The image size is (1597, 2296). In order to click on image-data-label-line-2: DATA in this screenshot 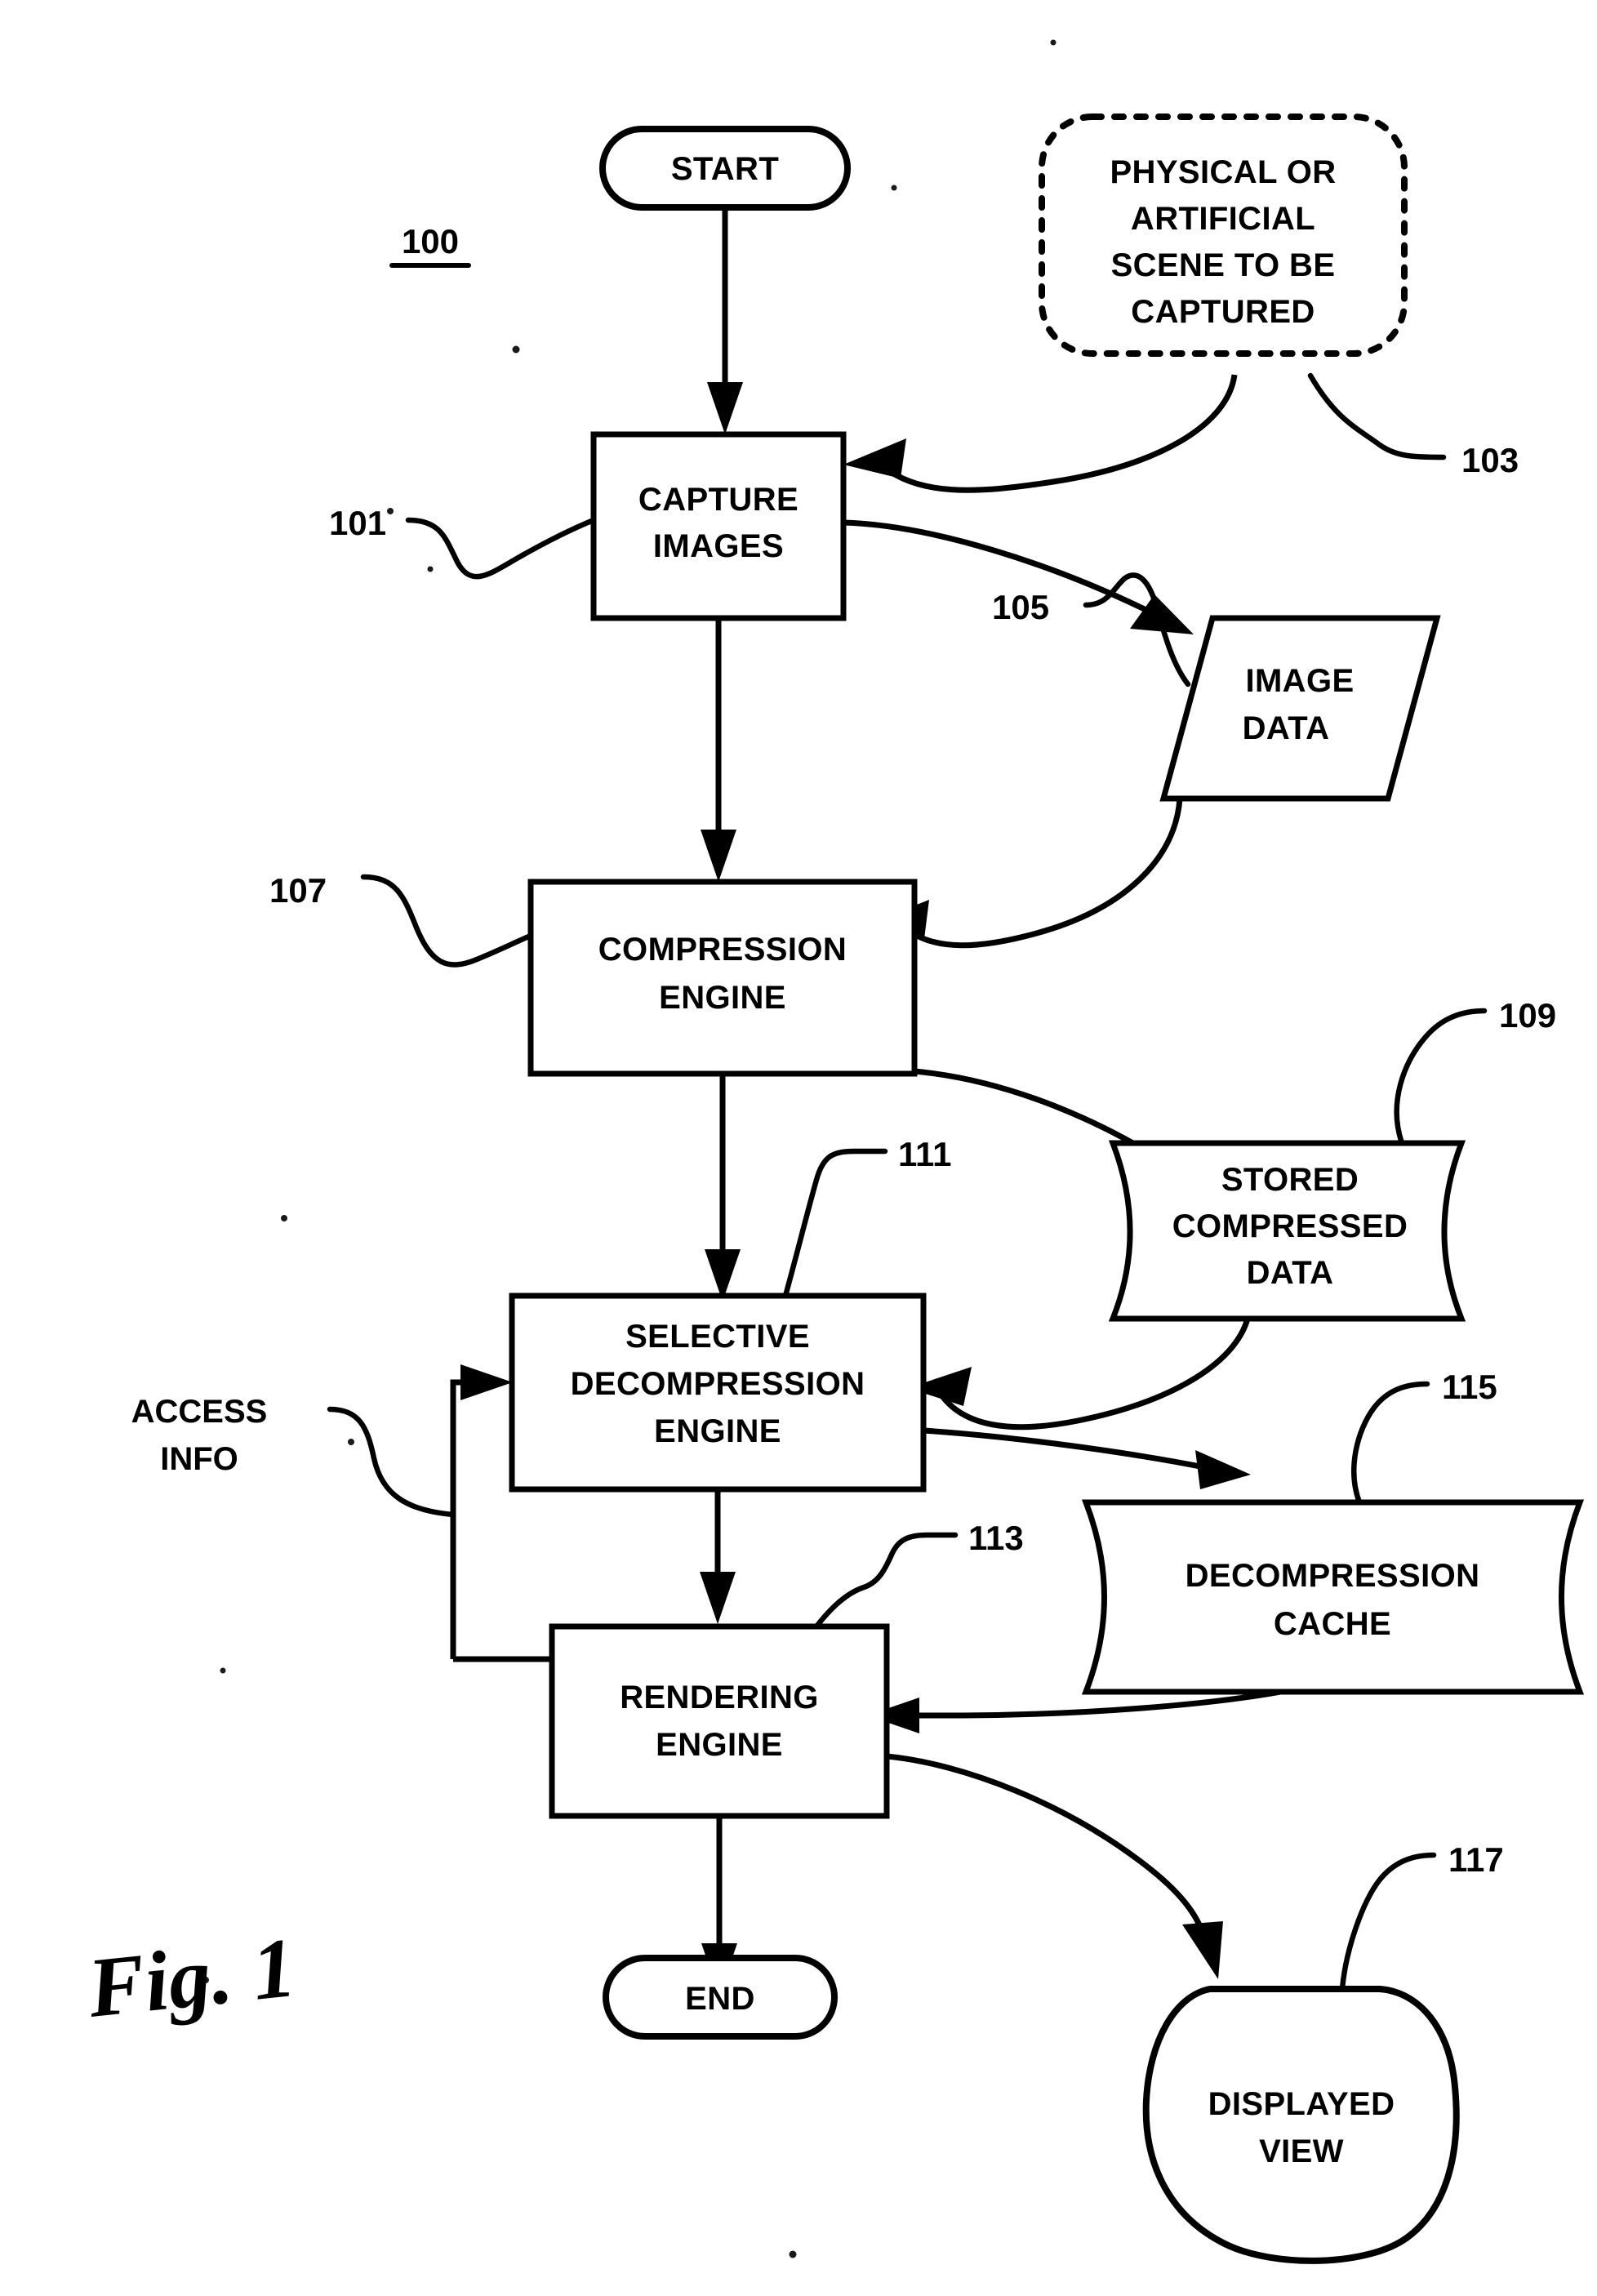, I will do `click(1286, 728)`.